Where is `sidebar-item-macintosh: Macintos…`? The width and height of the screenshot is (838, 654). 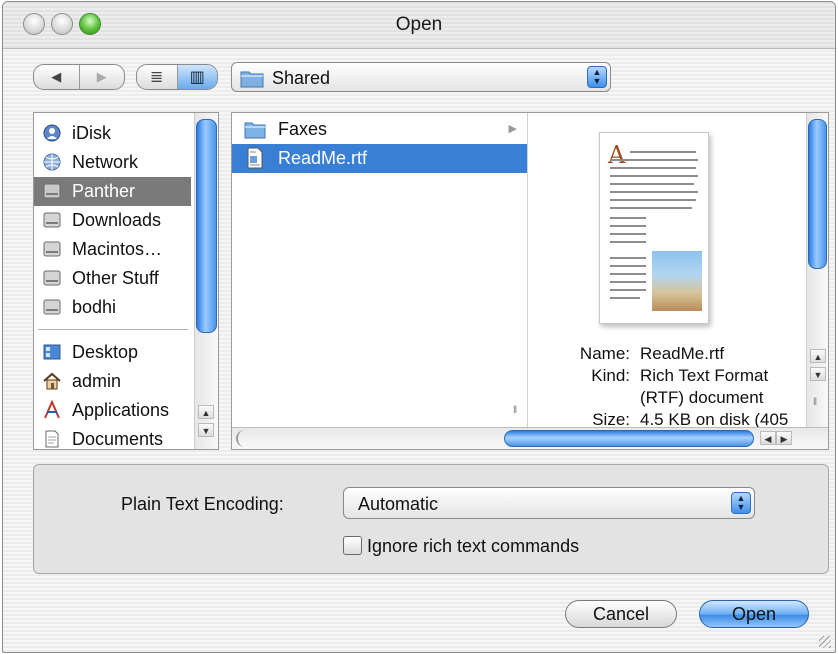
sidebar-item-macintosh: Macintos… is located at coordinates (112, 249).